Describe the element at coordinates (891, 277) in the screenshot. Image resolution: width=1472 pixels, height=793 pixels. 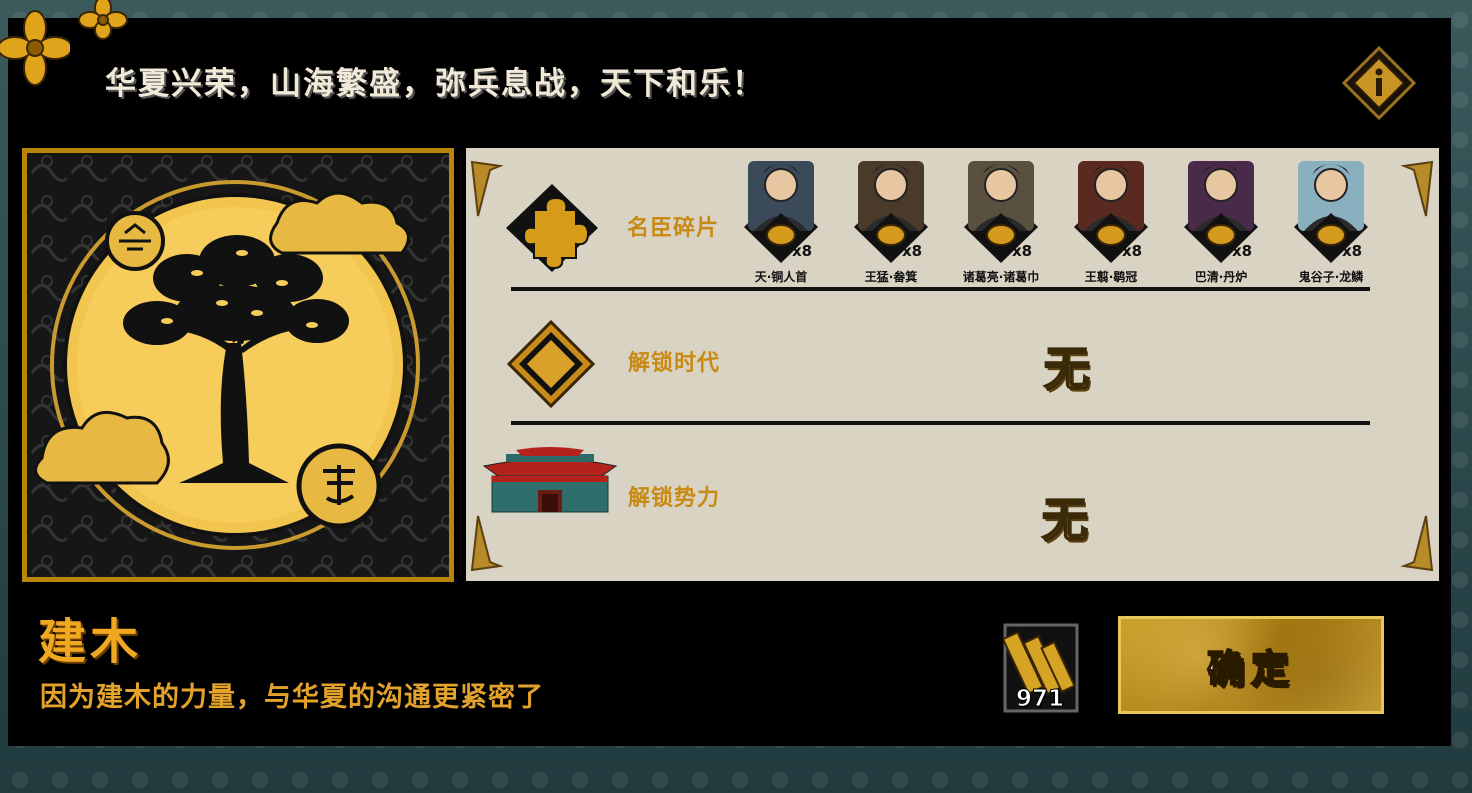
I see `hero-fragment-name: 王猛·畚箕` at that location.